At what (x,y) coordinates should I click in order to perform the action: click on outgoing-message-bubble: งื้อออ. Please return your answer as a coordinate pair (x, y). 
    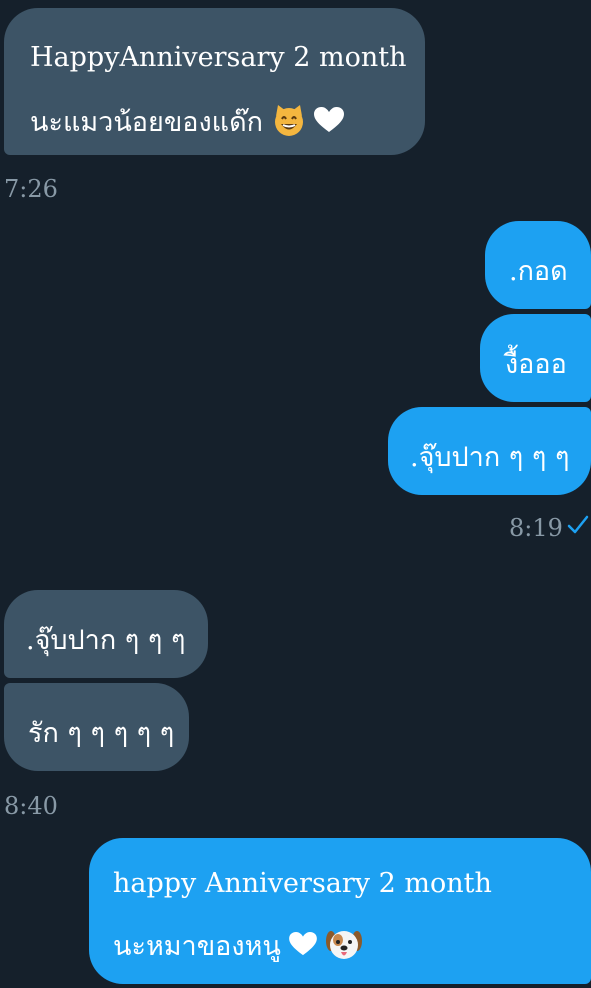
    Looking at the image, I should click on (535, 358).